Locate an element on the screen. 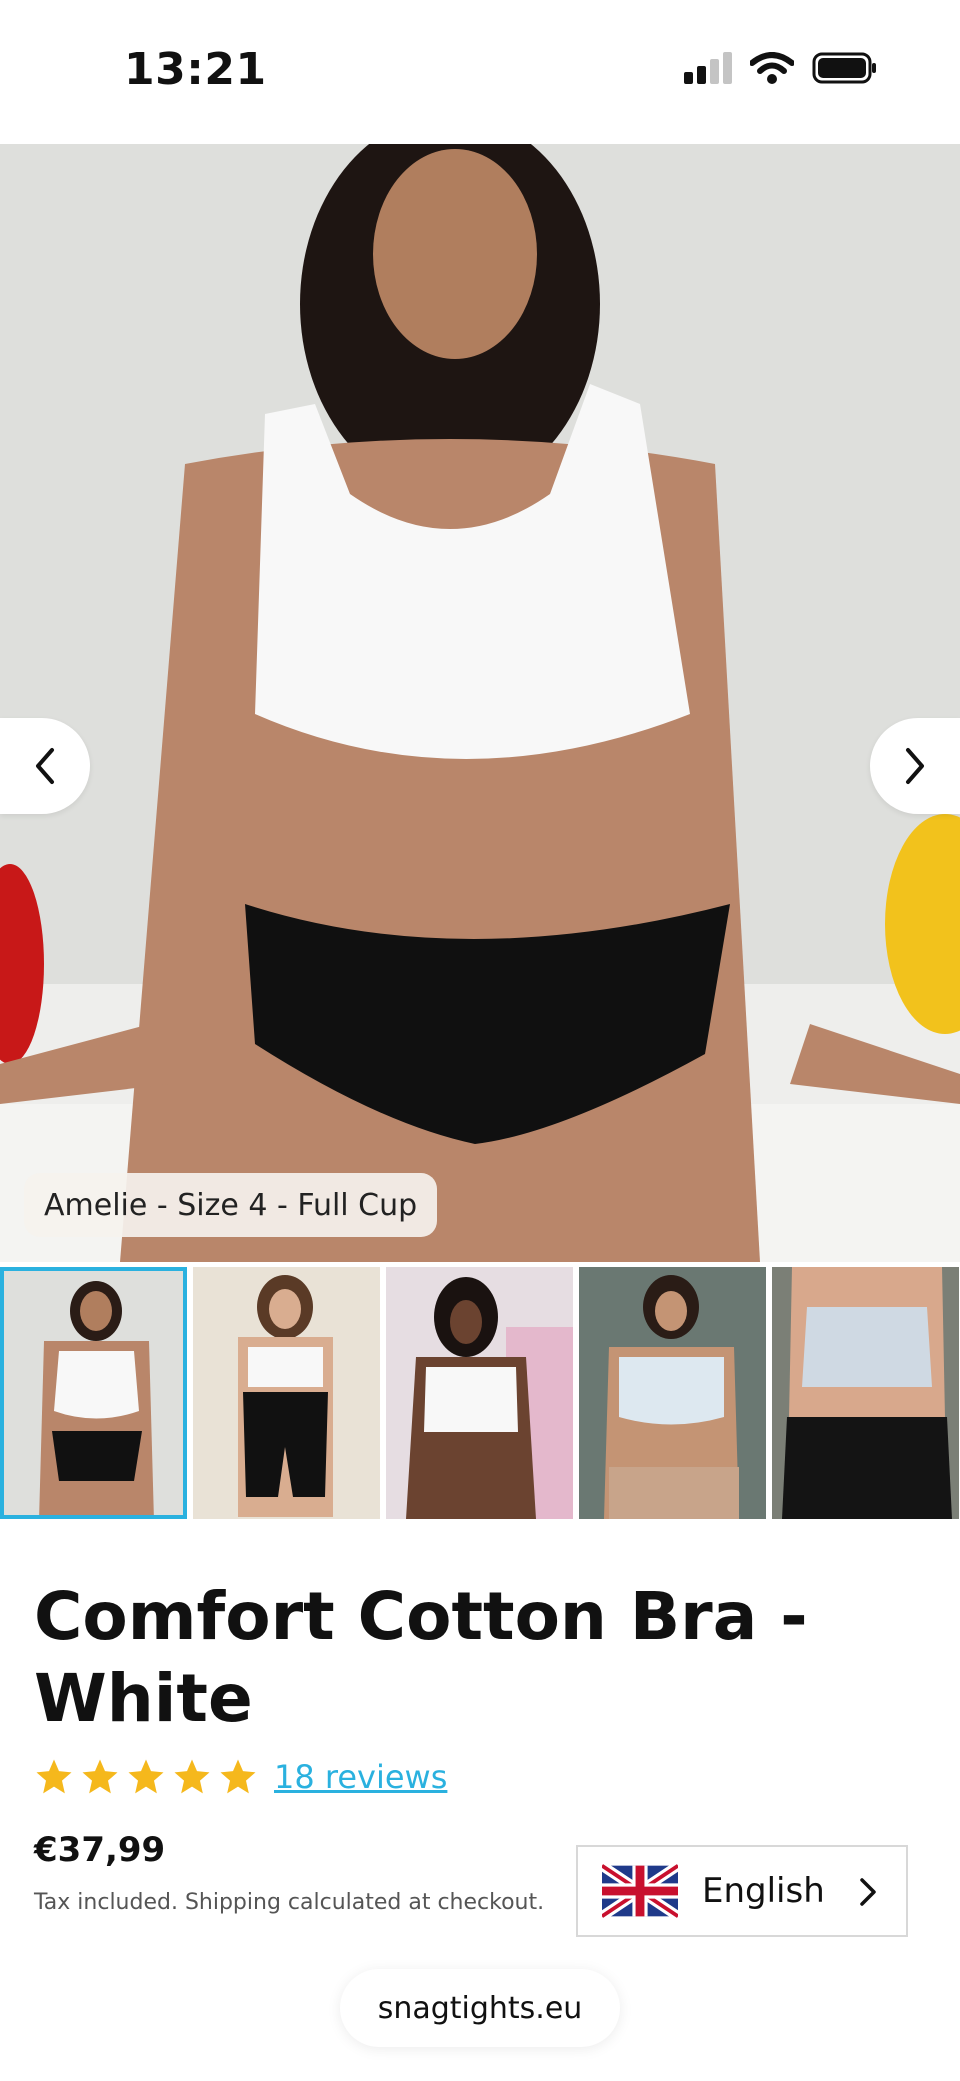 The image size is (960, 2081). browser-url-bar: snagtights.eu is located at coordinates (480, 2008).